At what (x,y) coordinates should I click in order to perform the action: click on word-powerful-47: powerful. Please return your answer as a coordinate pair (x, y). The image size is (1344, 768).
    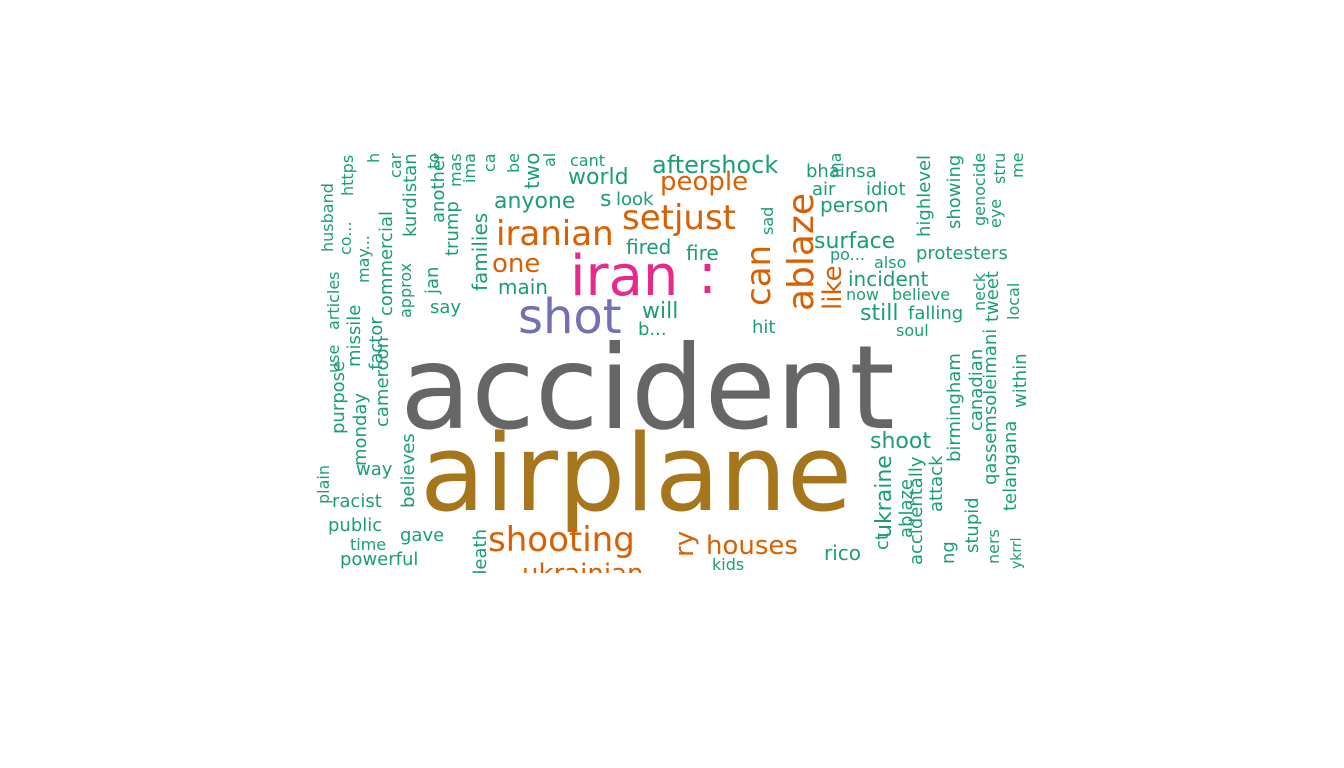
    Looking at the image, I should click on (379, 559).